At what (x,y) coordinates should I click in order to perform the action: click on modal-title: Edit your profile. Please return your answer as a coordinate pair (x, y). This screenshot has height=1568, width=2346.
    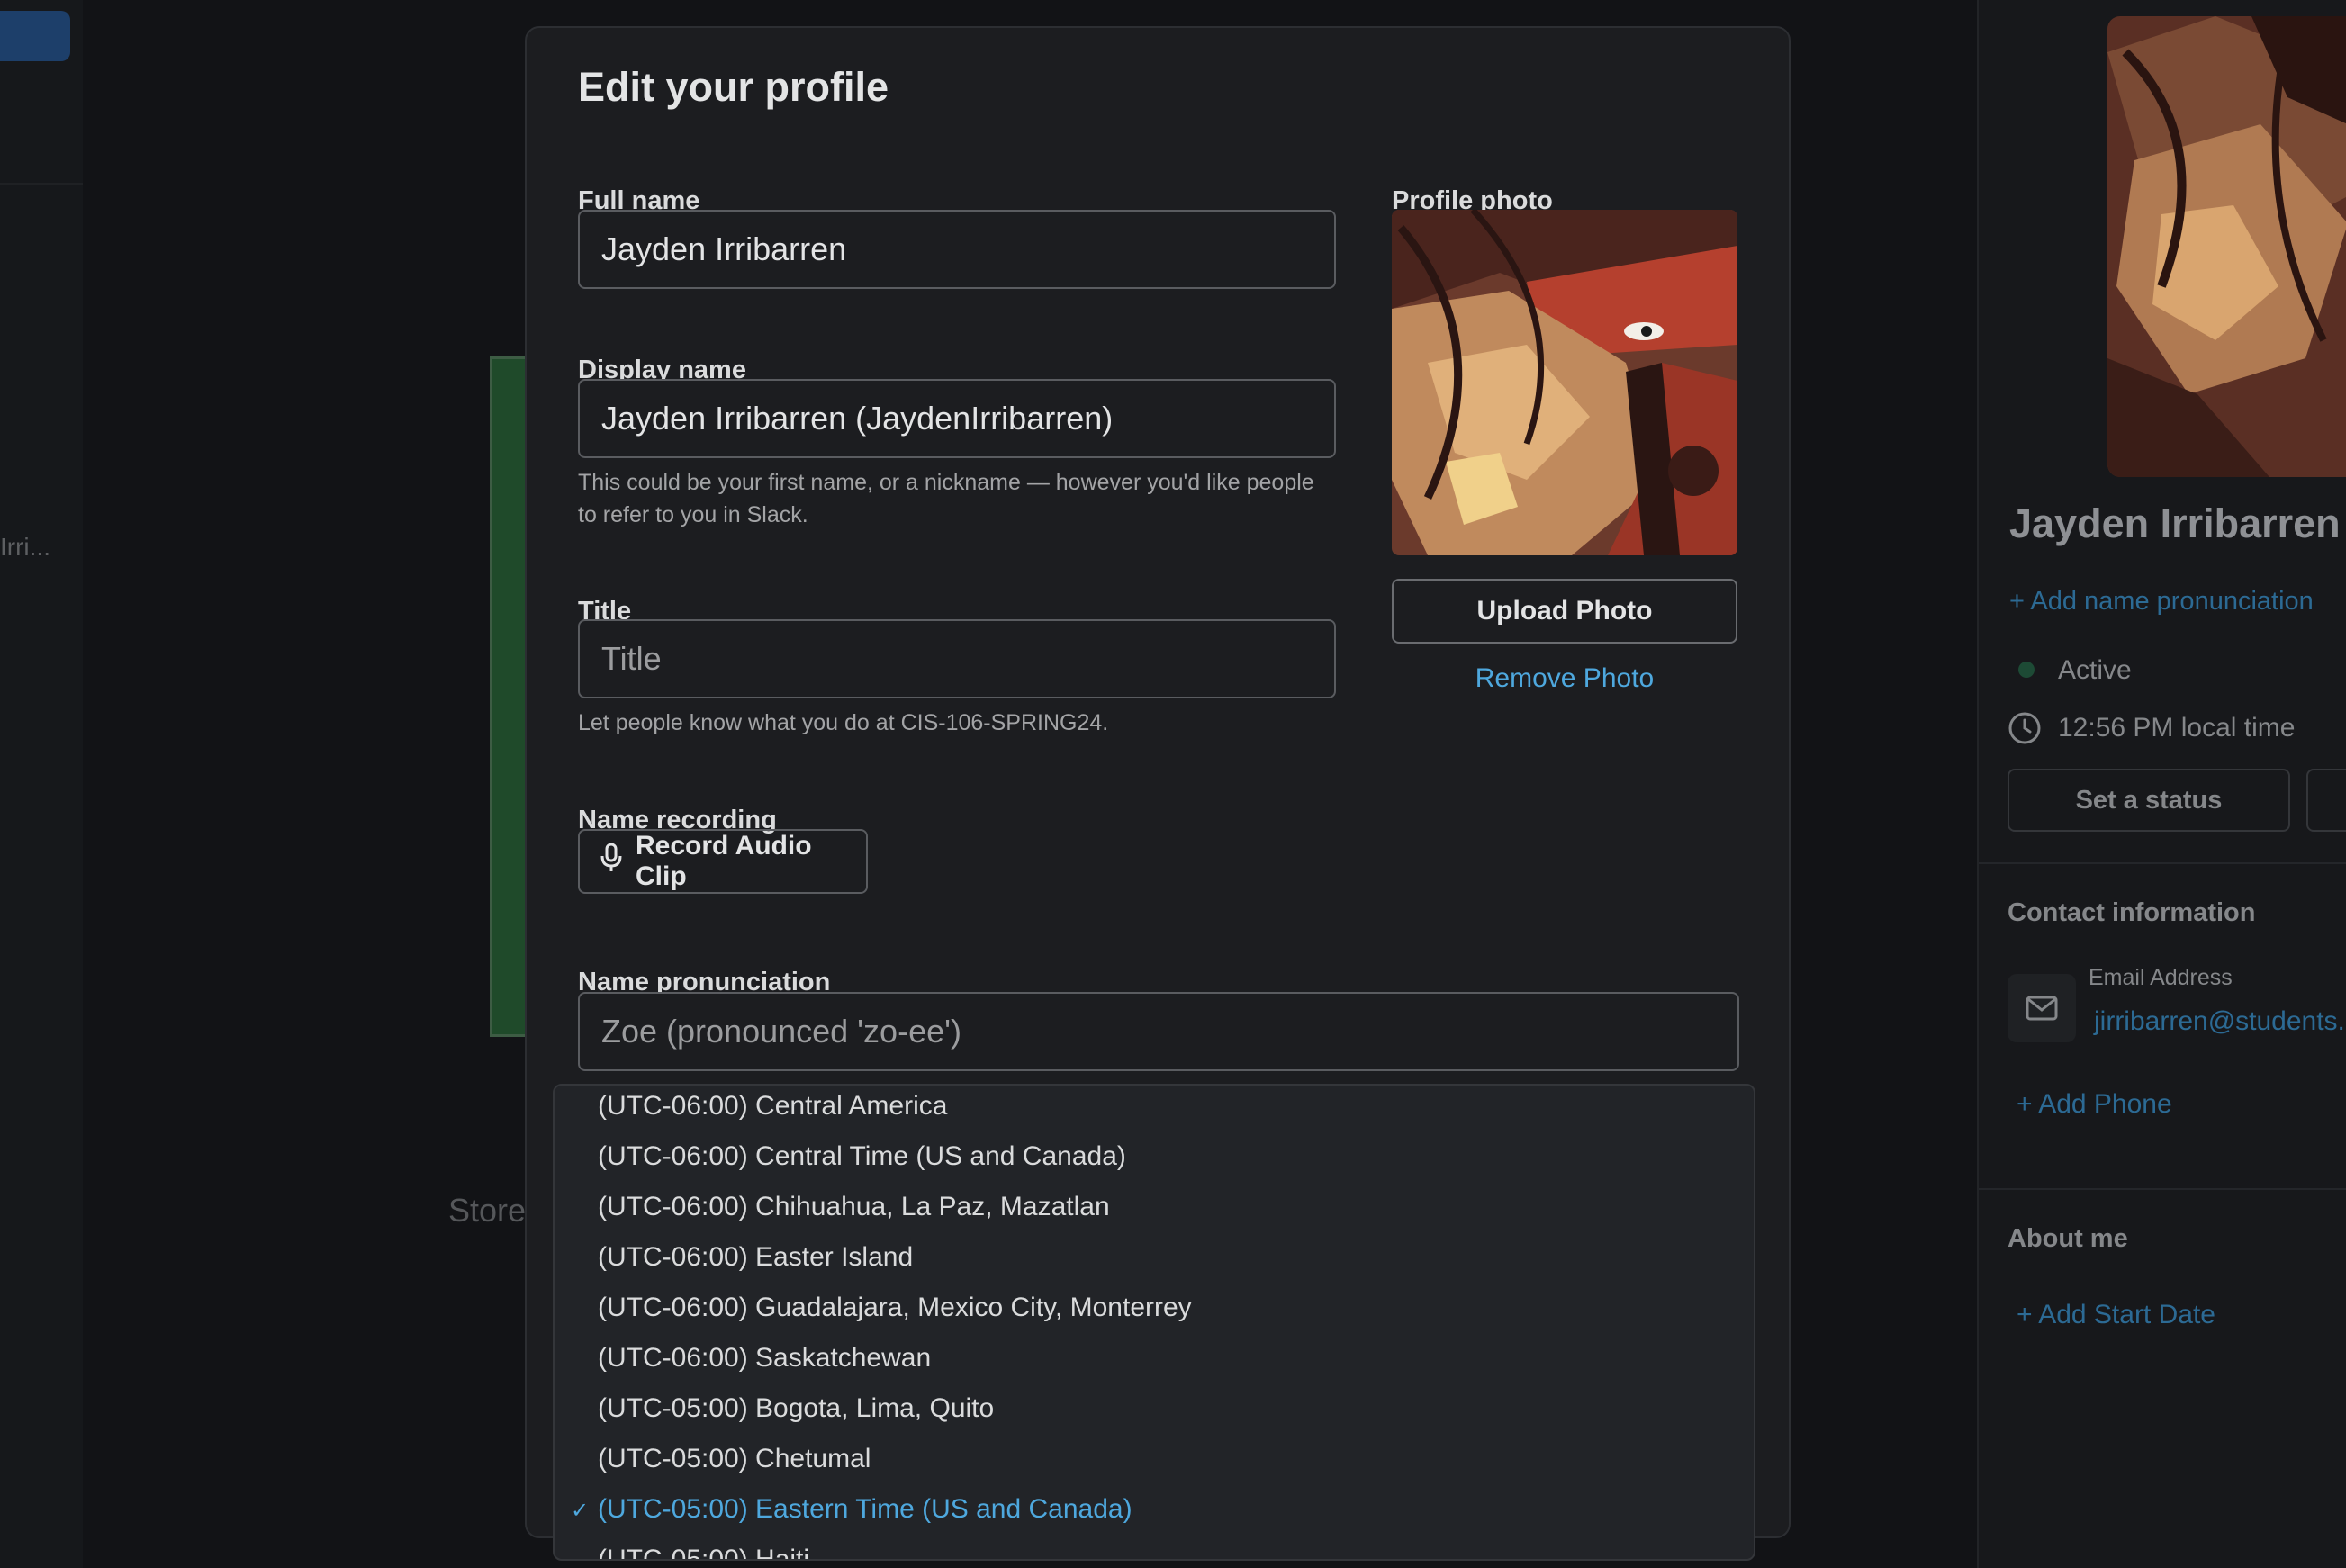
    Looking at the image, I should click on (733, 87).